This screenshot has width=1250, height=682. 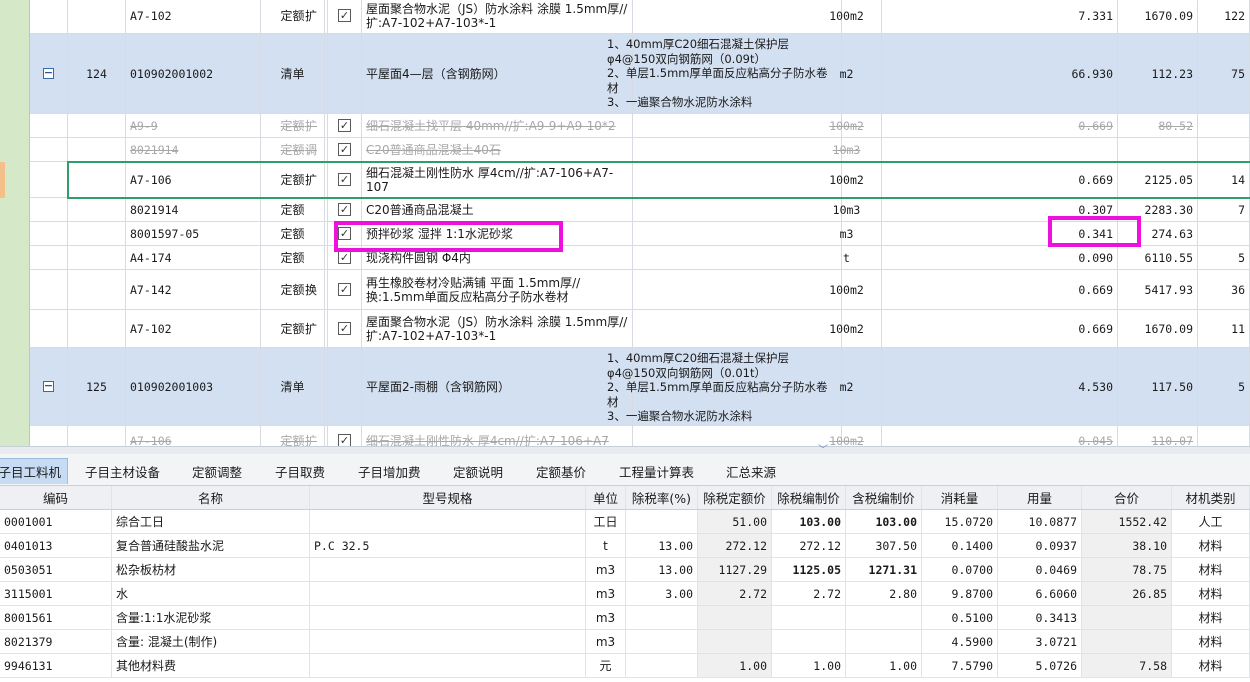 What do you see at coordinates (809, 569) in the screenshot?
I see `cell-net-price: 1125.05` at bounding box center [809, 569].